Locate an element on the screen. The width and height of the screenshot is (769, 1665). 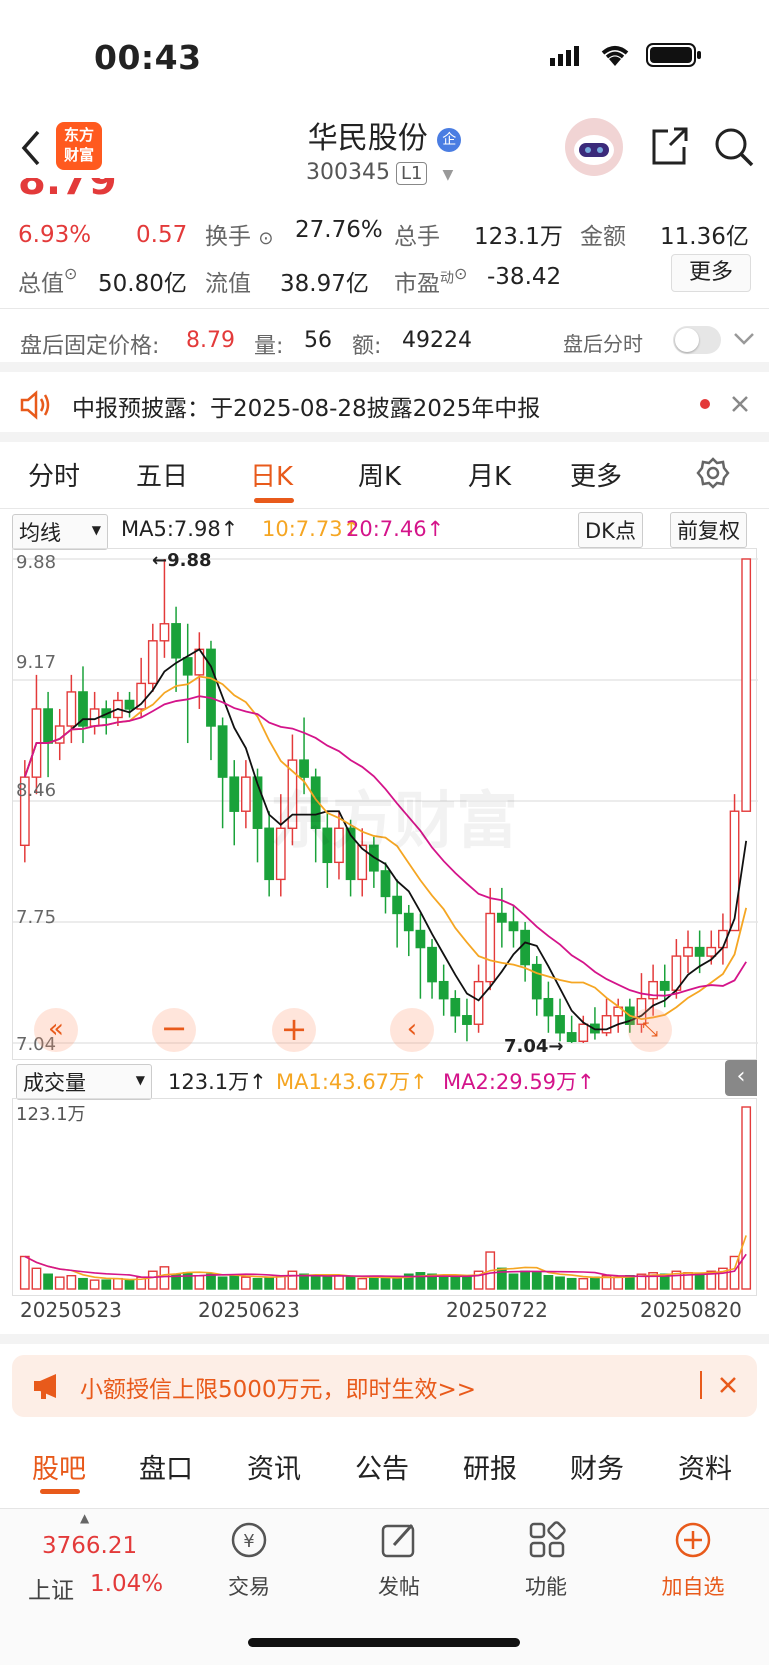
caret-up-icon: ▲ is located at coordinates (85, 1518).